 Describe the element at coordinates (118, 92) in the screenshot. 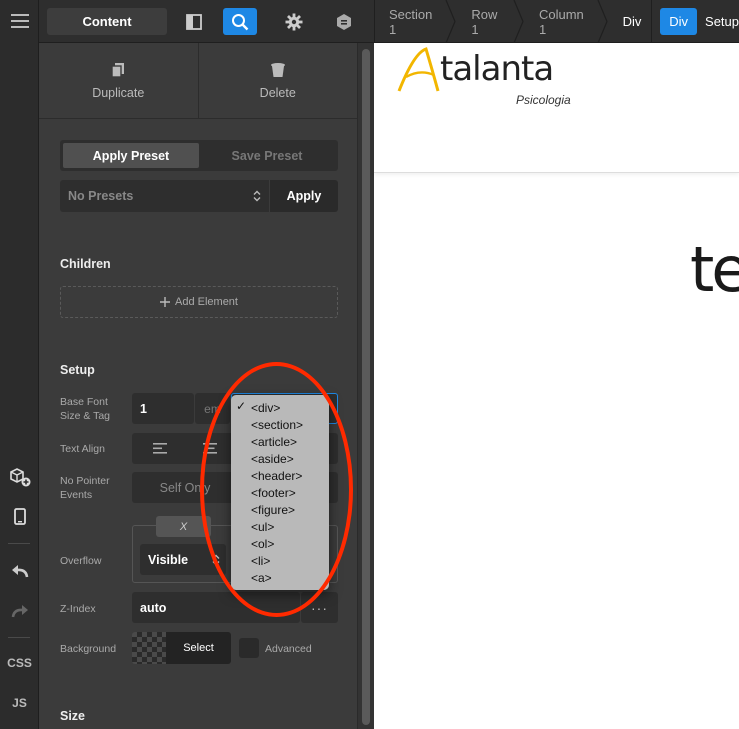

I see `duplicate-label: Duplicate` at that location.